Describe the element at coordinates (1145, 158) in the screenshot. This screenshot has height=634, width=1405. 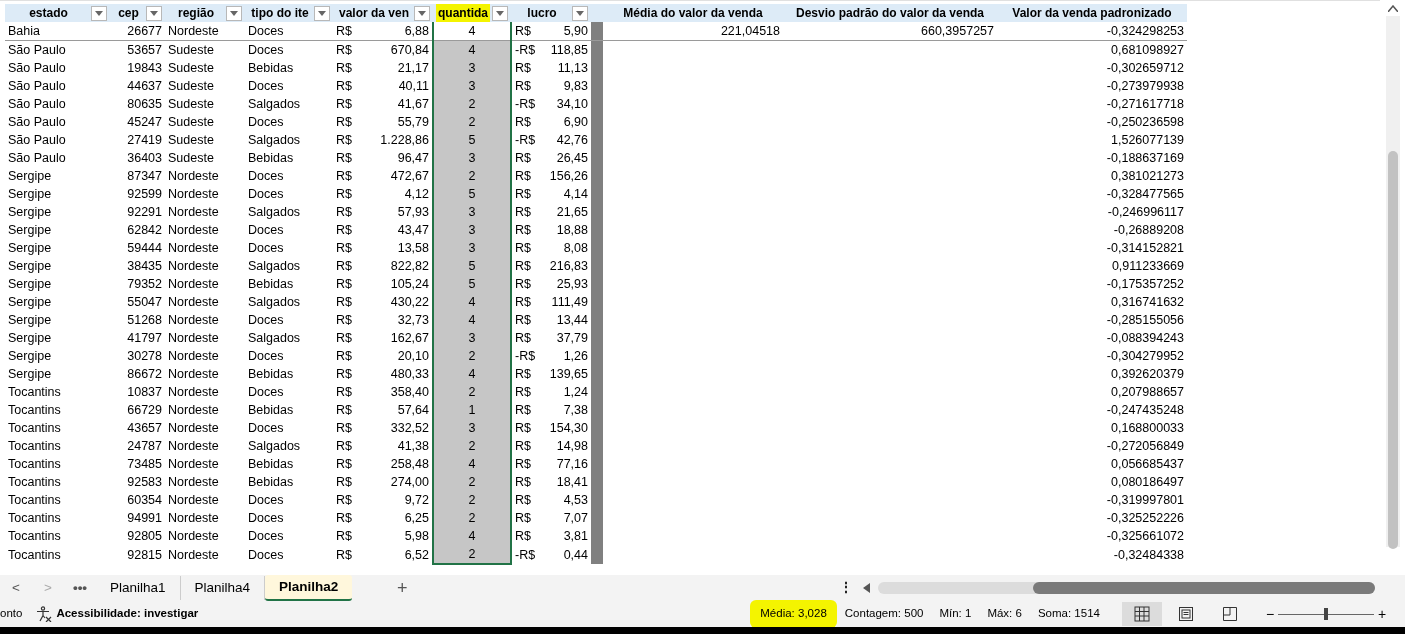
I see `table-cell-text: -0,188637169` at that location.